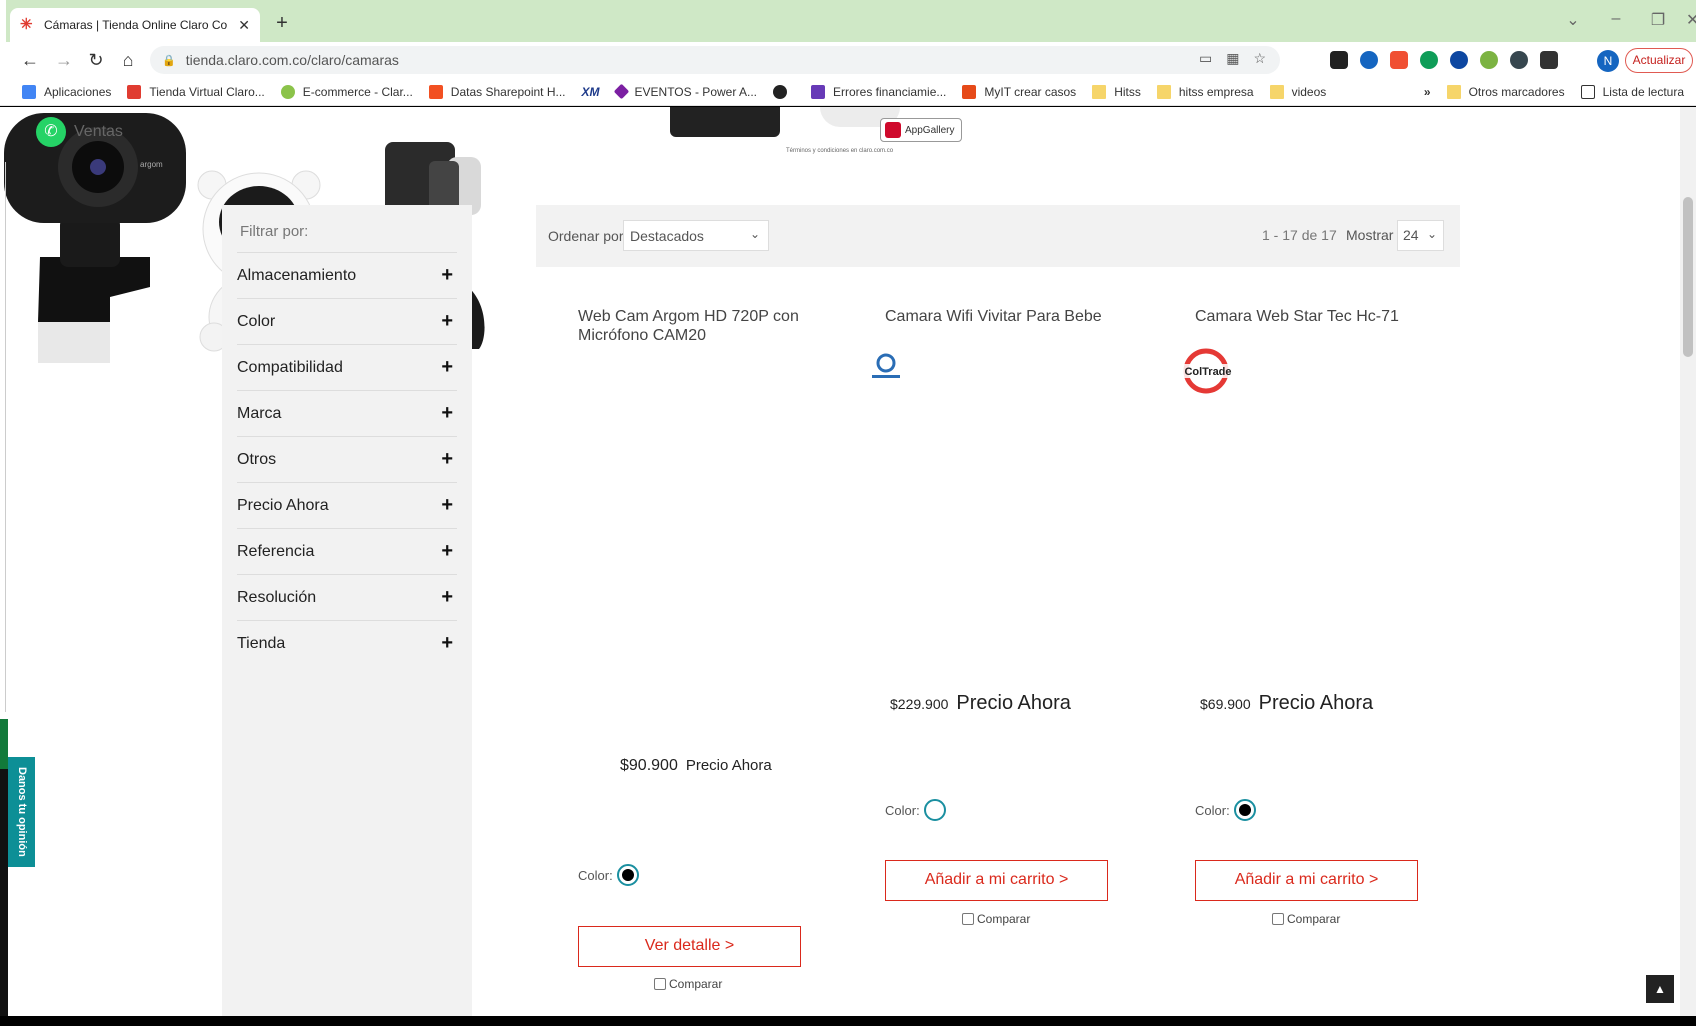 The width and height of the screenshot is (1696, 1026). I want to click on filter-resolucion: Resolución +, so click(347, 597).